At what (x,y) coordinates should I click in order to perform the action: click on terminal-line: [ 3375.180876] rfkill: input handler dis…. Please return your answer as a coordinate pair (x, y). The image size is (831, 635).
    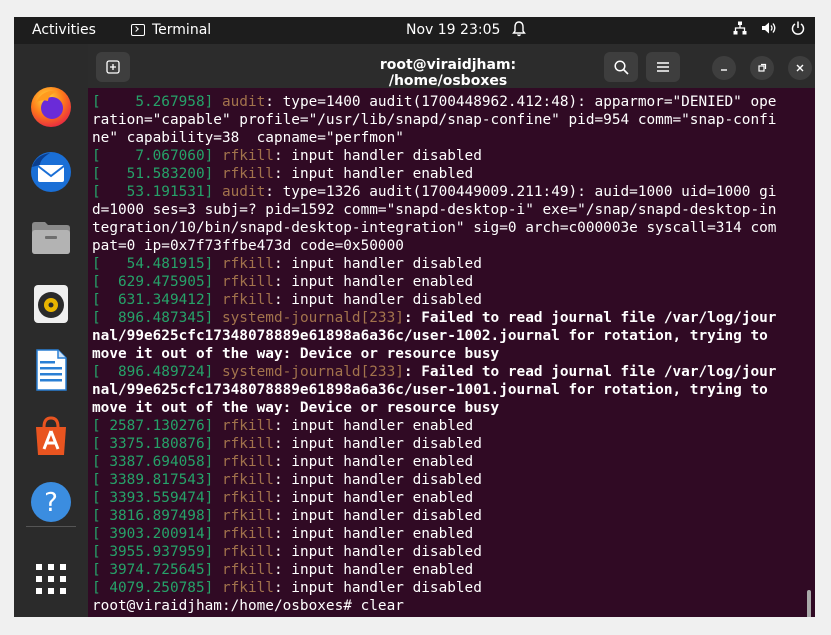
    Looking at the image, I should click on (448, 444).